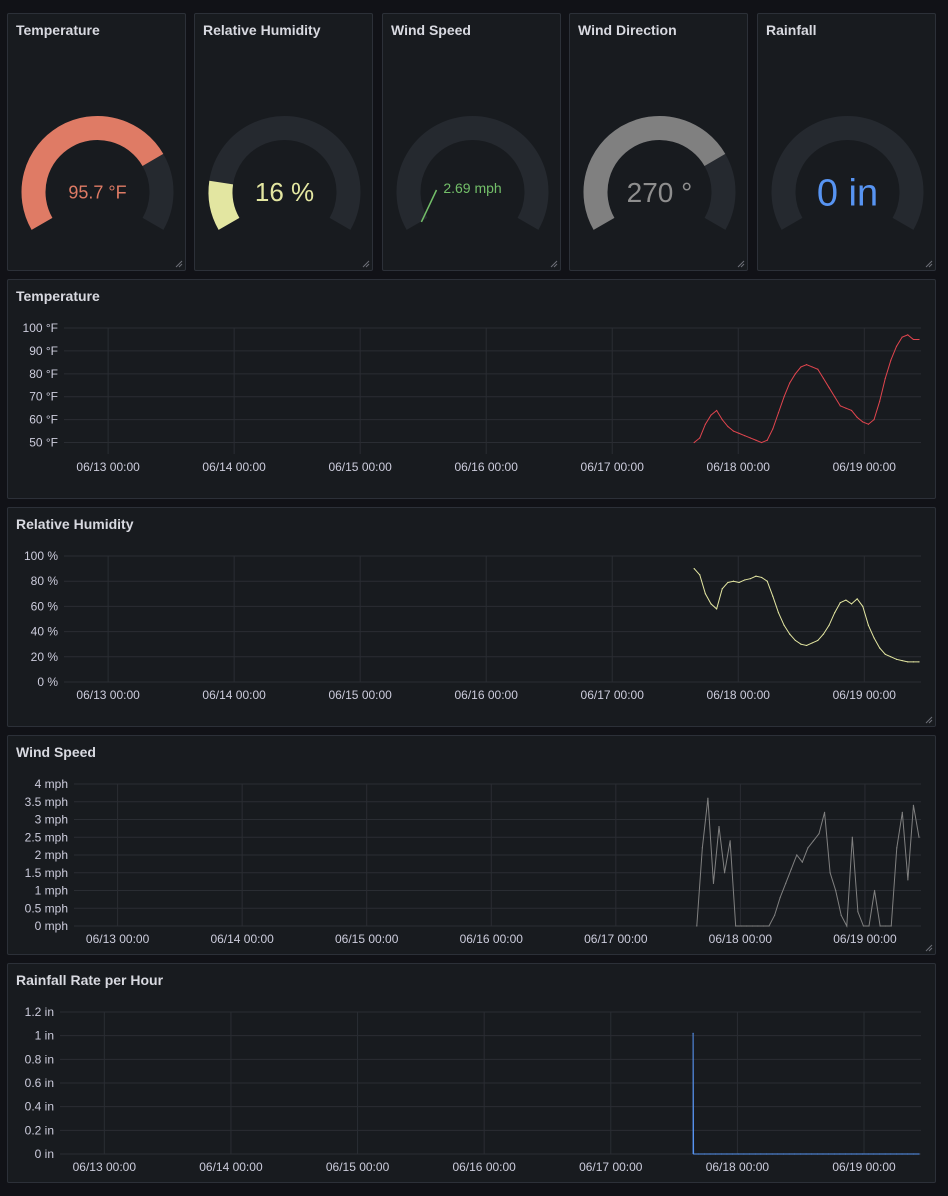 This screenshot has width=948, height=1196. Describe the element at coordinates (429, 206) in the screenshot. I see `gauge-needle` at that location.